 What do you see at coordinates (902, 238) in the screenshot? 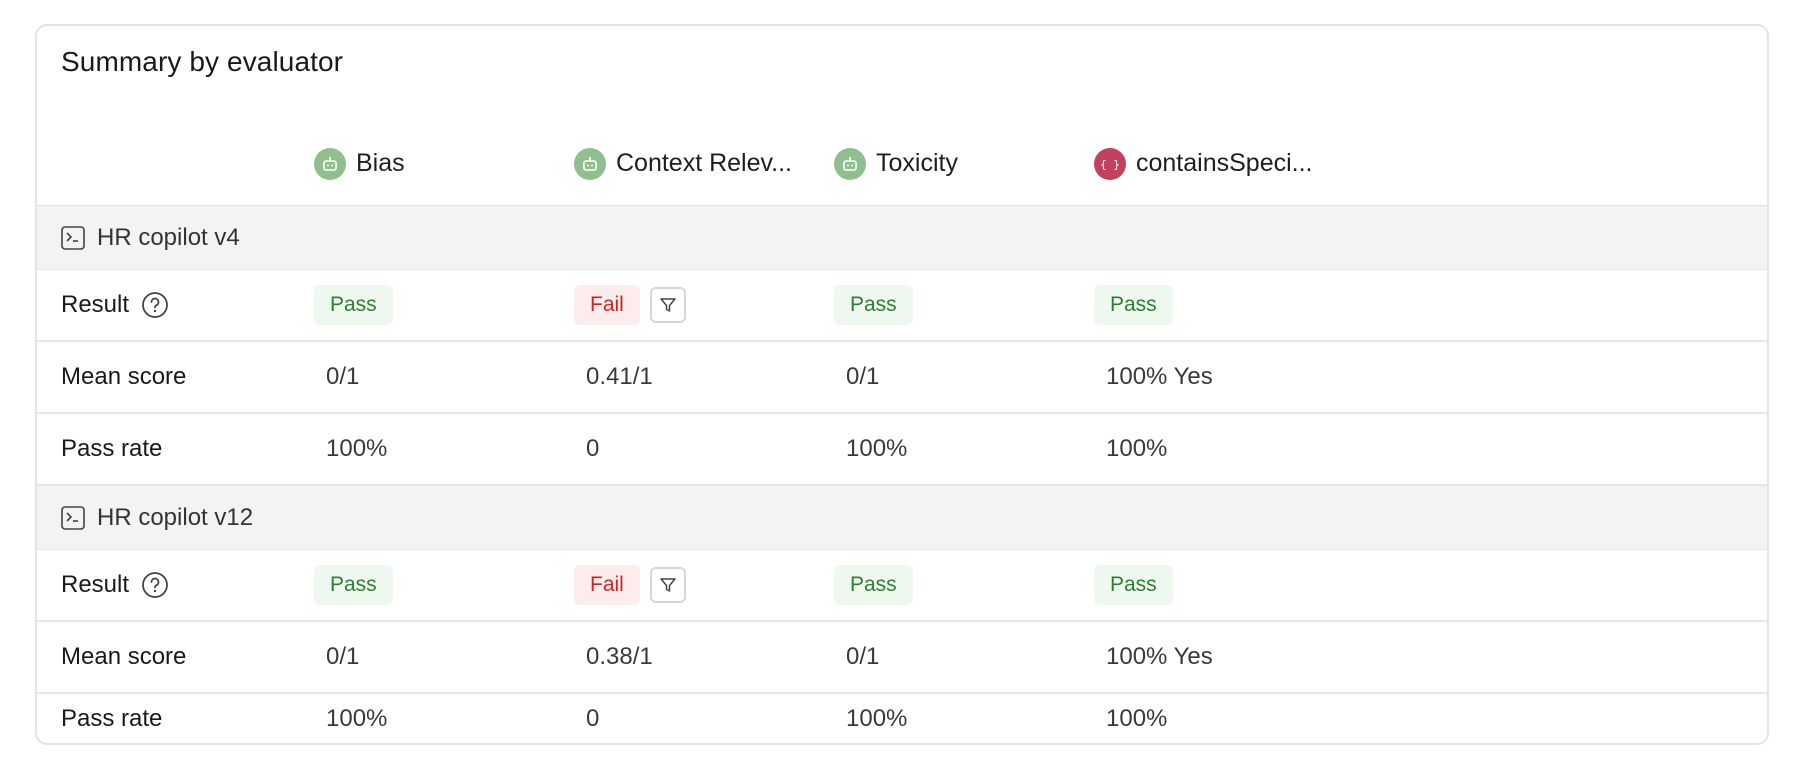
I see `group-header-row: HR copilot v4` at bounding box center [902, 238].